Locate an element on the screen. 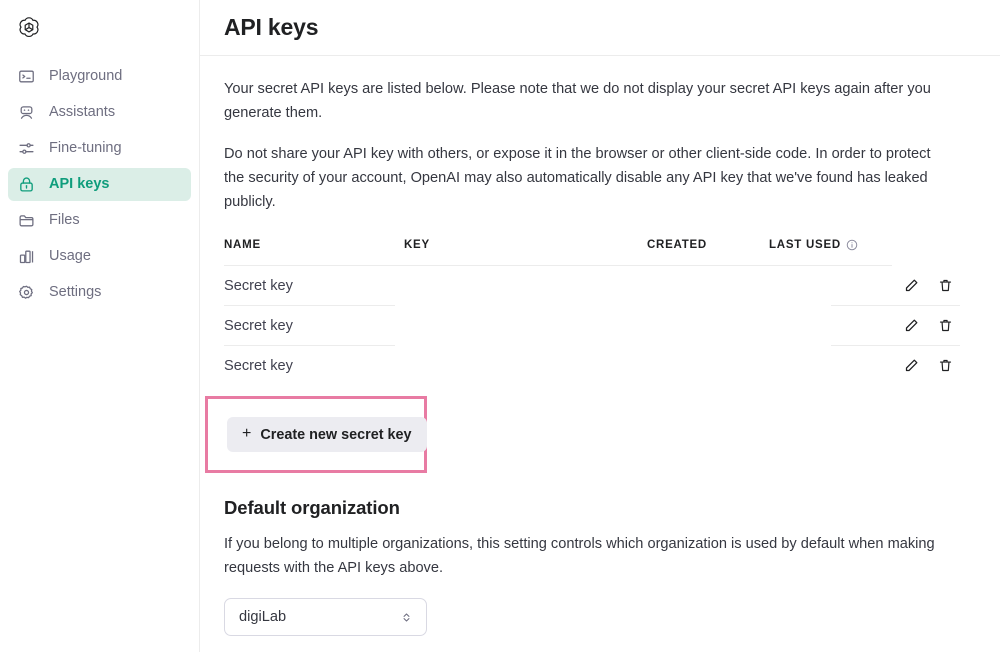 This screenshot has height=652, width=1000. create-new-secret-key-label: Create new secret key is located at coordinates (336, 434).